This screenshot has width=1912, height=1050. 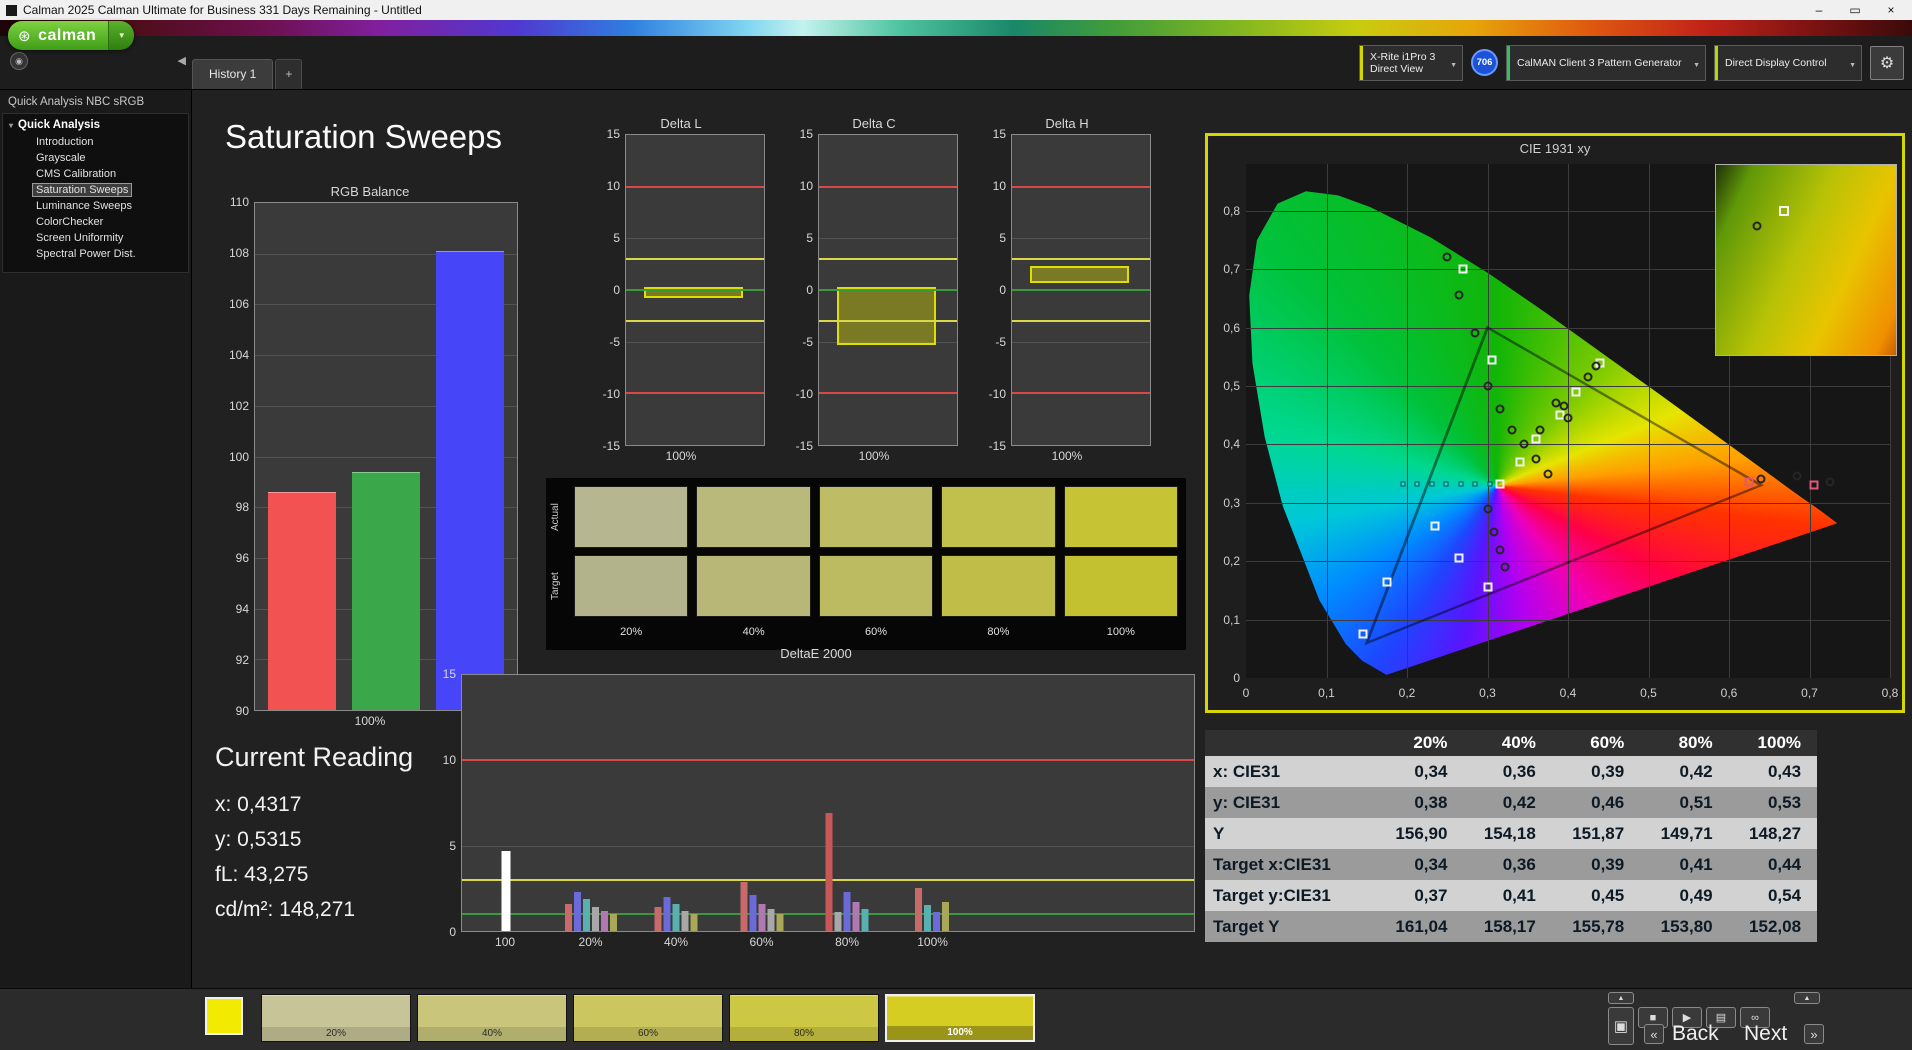 I want to click on table-cell: 0,42, so click(x=1696, y=771).